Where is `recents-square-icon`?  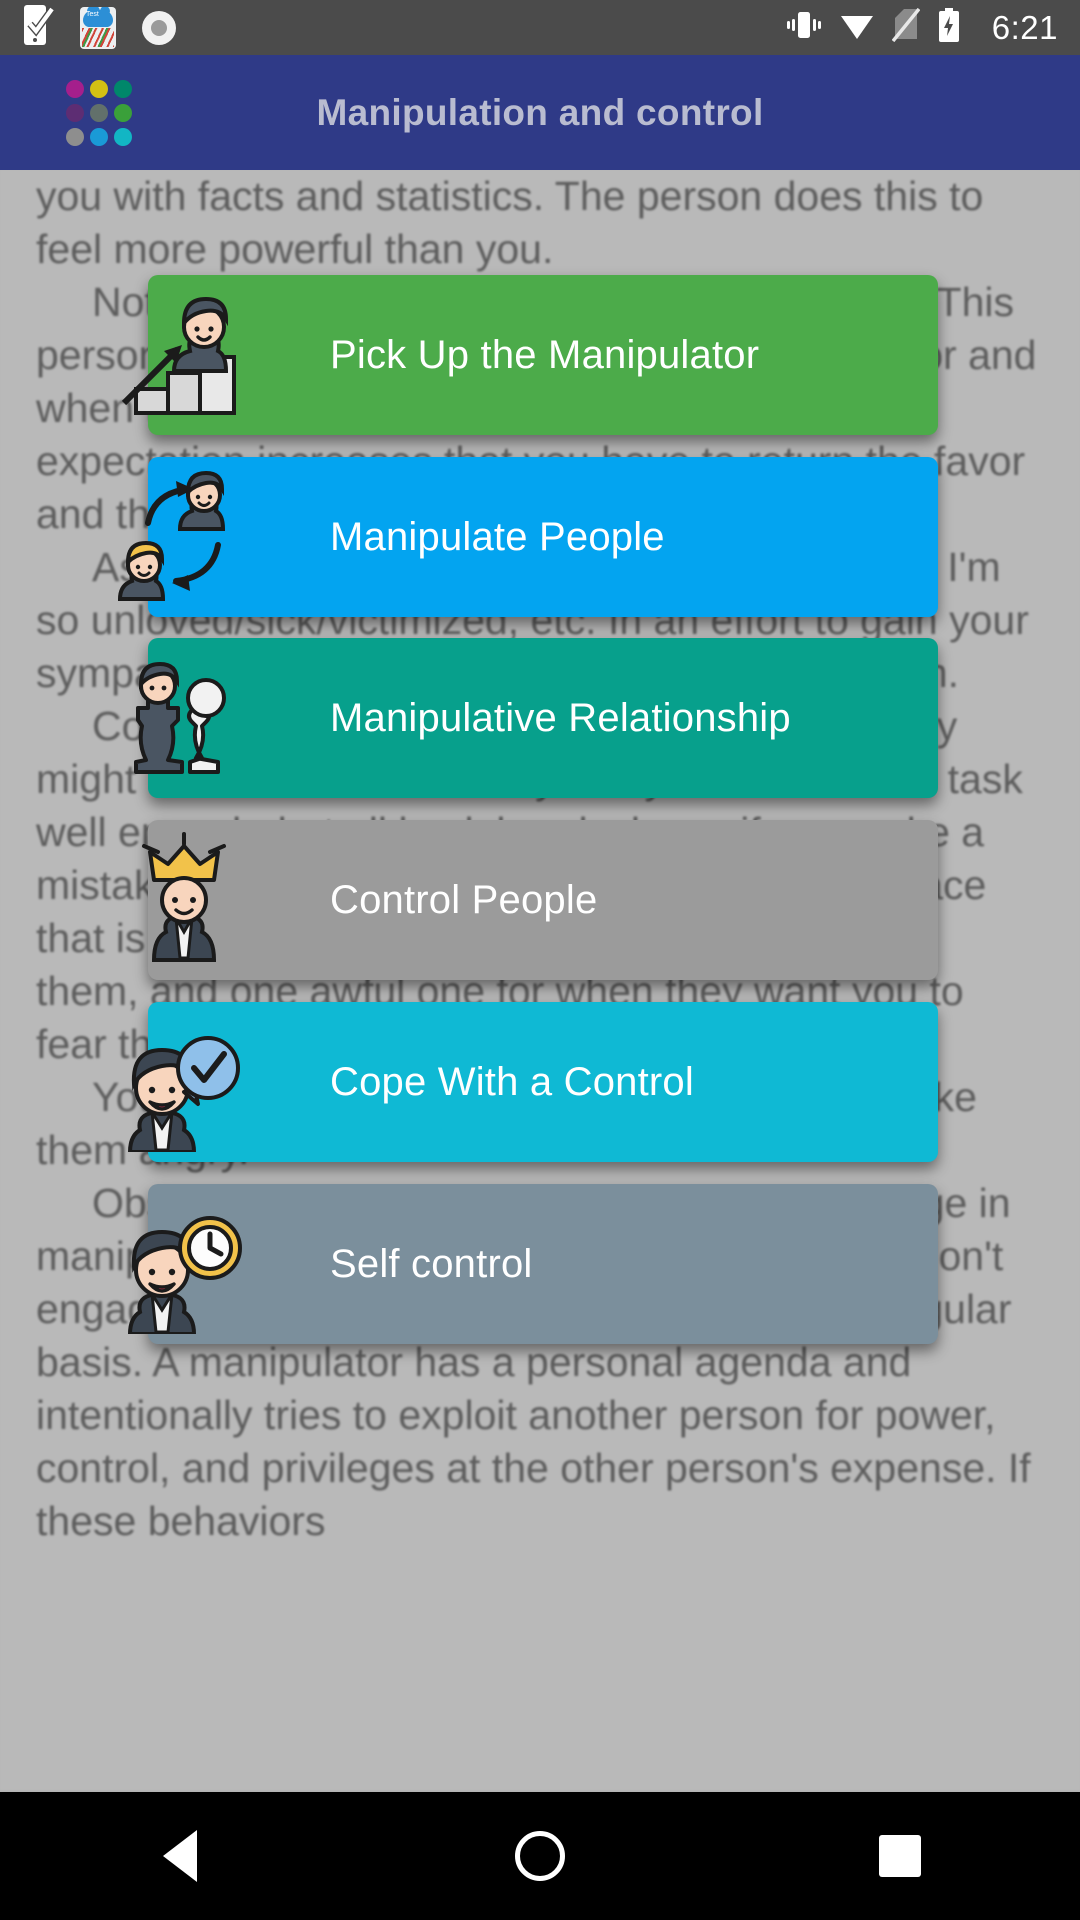 recents-square-icon is located at coordinates (900, 1856).